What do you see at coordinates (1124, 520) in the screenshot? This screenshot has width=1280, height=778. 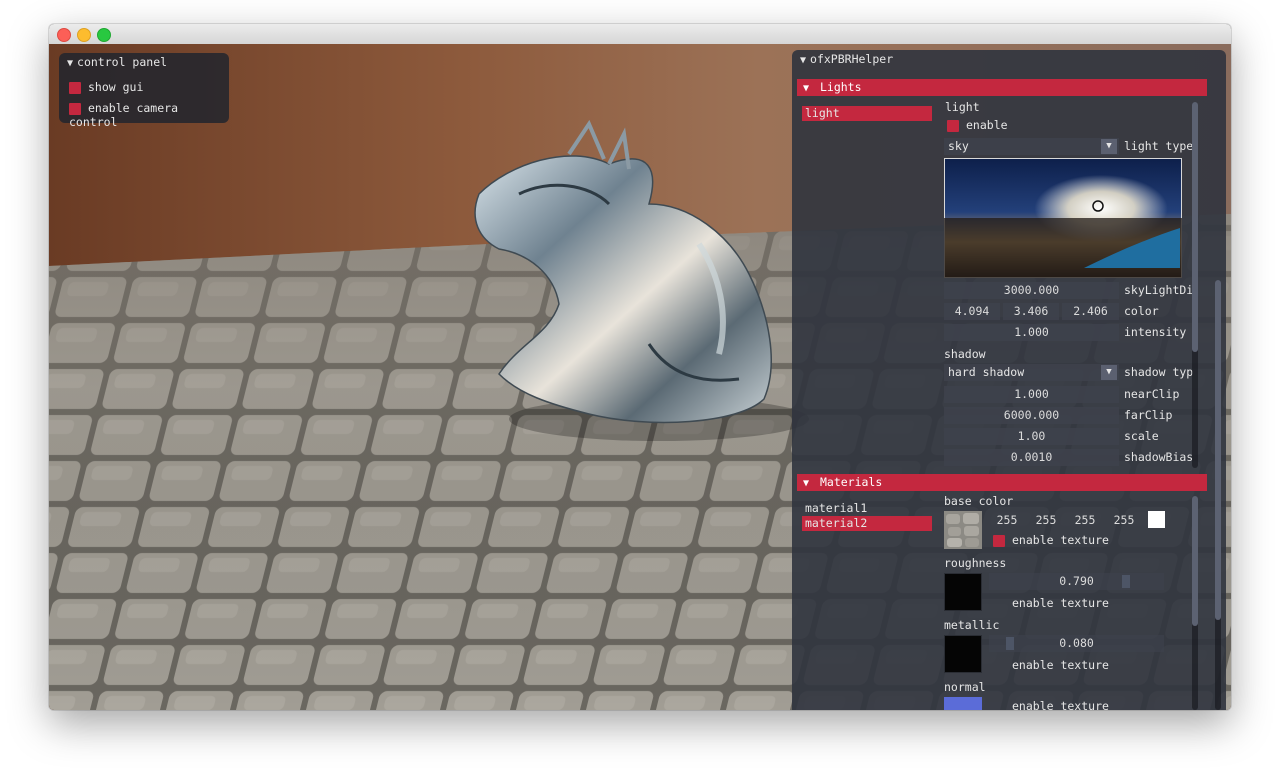 I see `base-color-a-field: 255` at bounding box center [1124, 520].